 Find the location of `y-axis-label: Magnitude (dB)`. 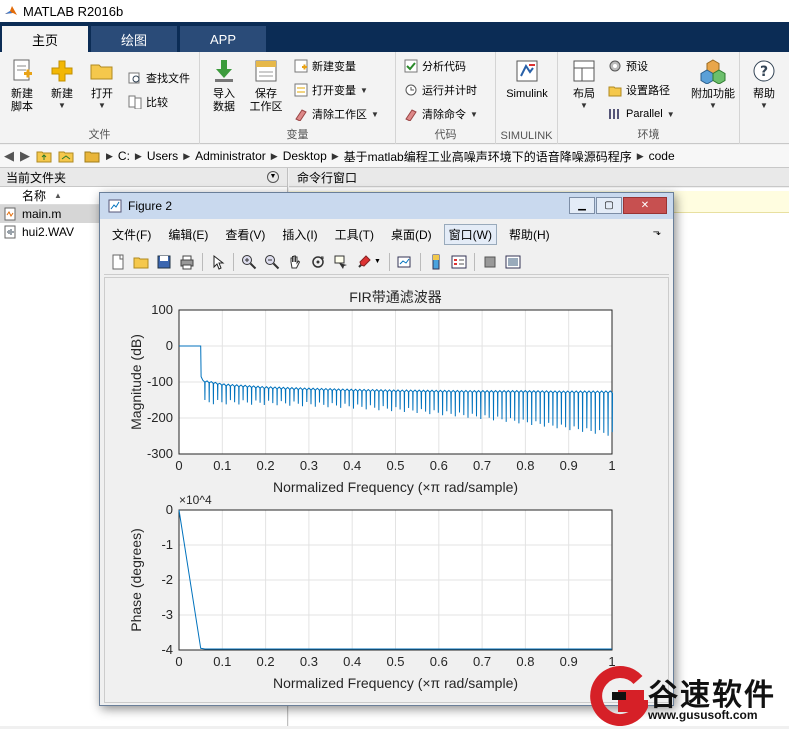

y-axis-label: Magnitude (dB) is located at coordinates (136, 382).